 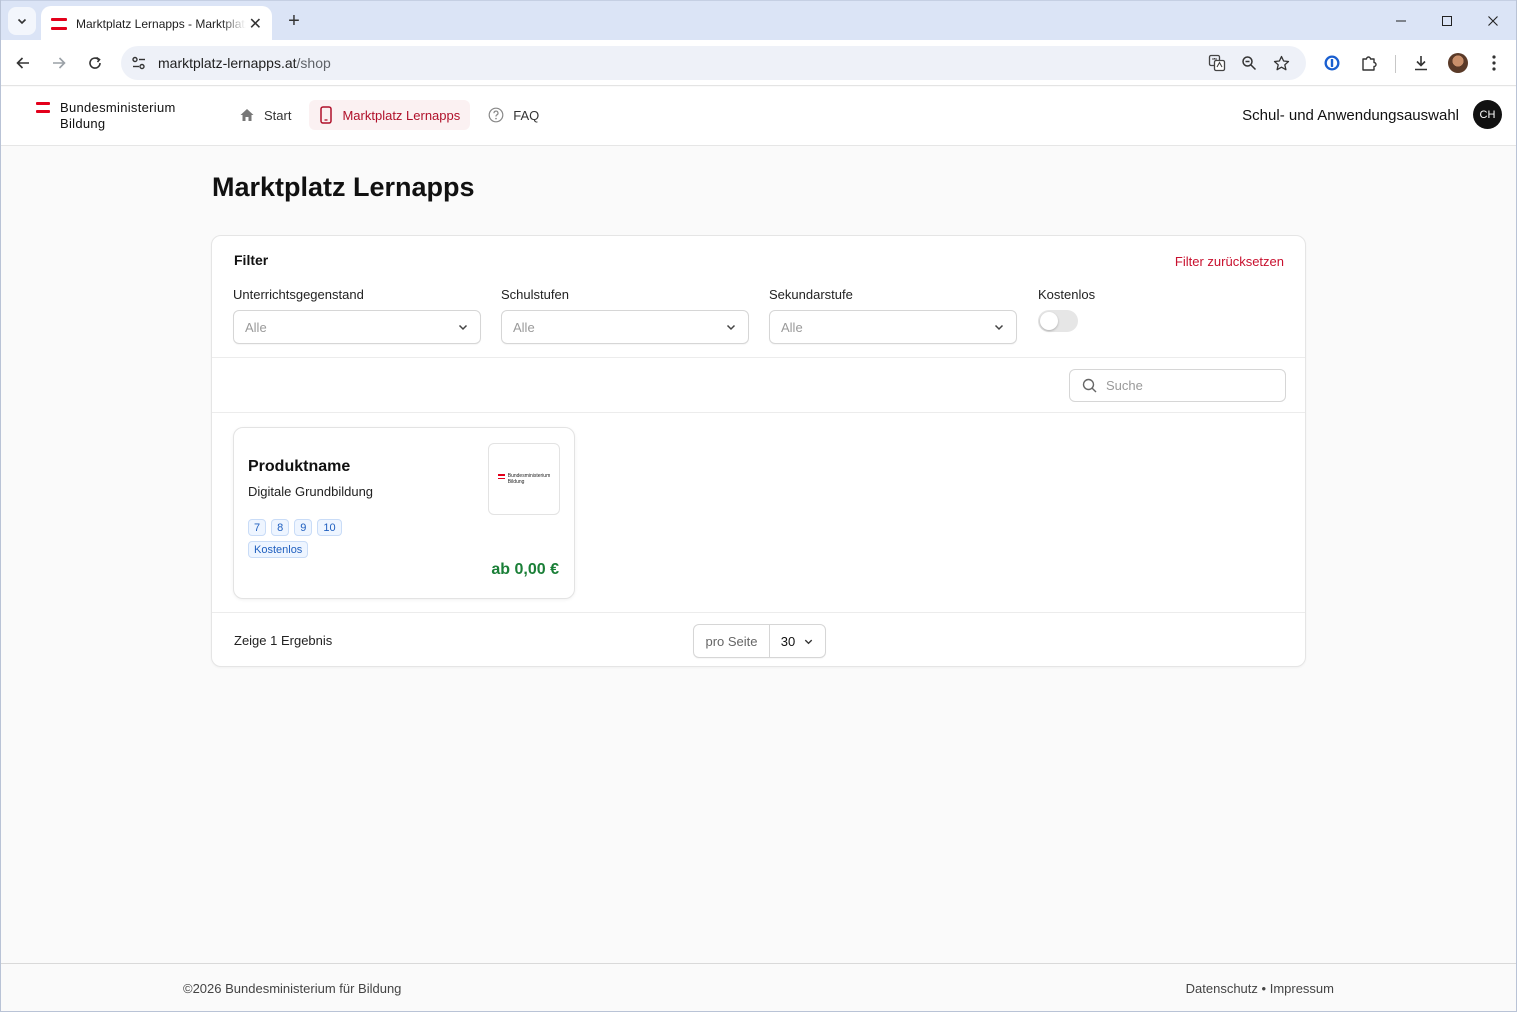 What do you see at coordinates (625, 327) in the screenshot?
I see `grades-select: Alle` at bounding box center [625, 327].